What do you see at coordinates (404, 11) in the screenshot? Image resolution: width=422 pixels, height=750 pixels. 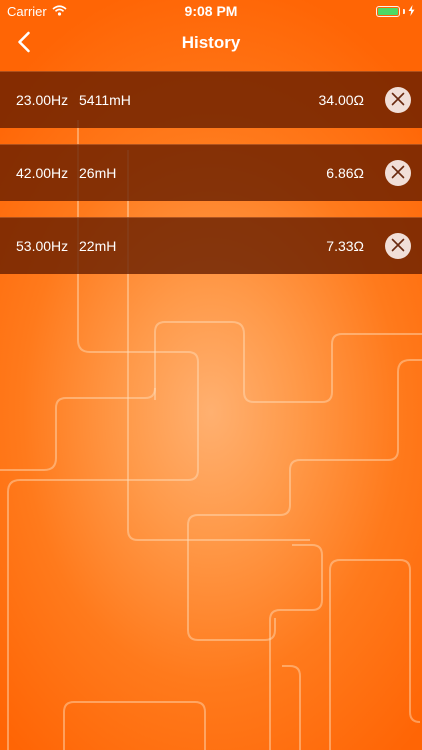 I see `battery-cap` at bounding box center [404, 11].